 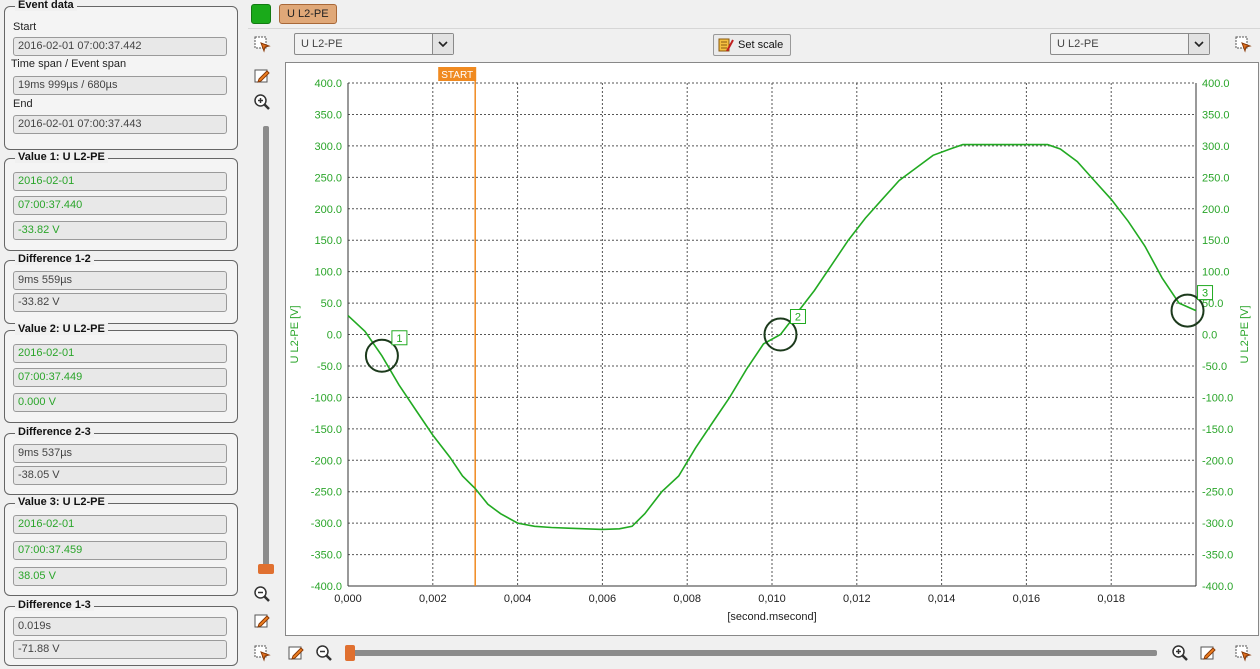 I want to click on right-channel-select-value: U L2-PE, so click(x=1078, y=44).